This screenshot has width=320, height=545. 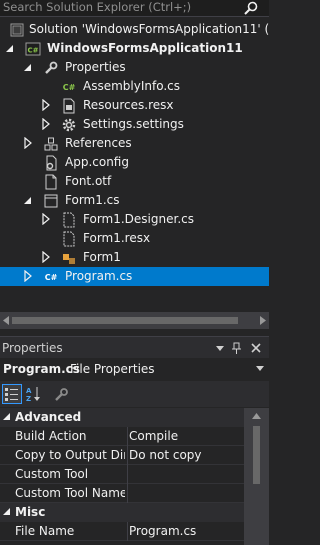 I want to click on tree-item-app-config: App.config, so click(x=134, y=162).